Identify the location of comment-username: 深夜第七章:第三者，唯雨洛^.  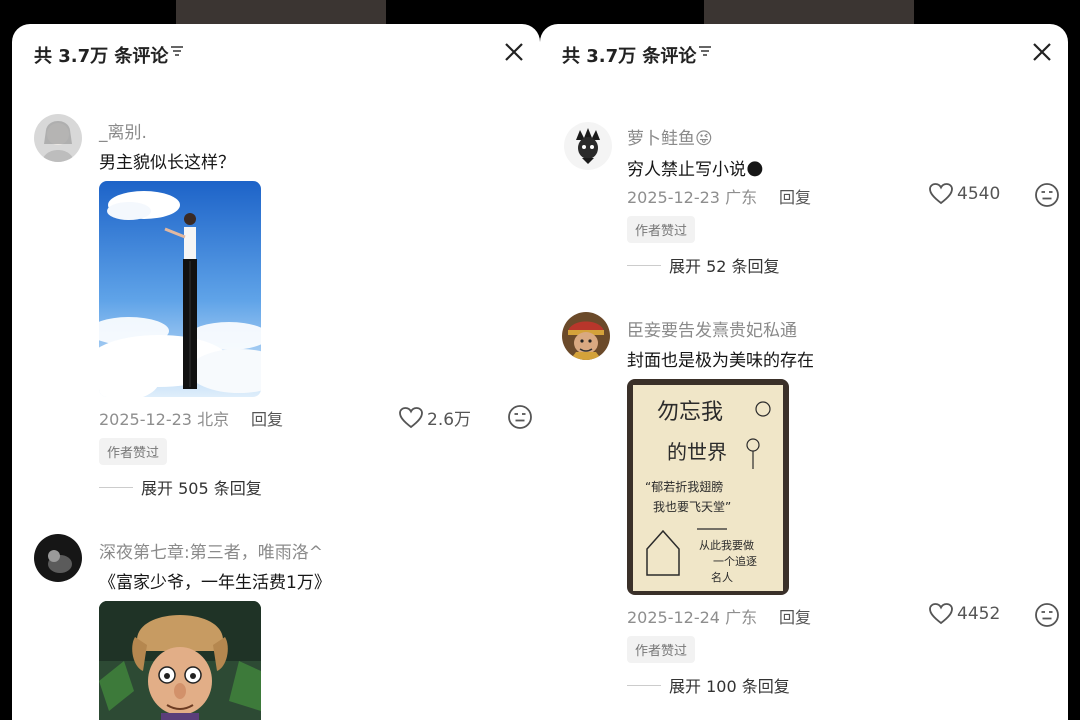
(211, 550).